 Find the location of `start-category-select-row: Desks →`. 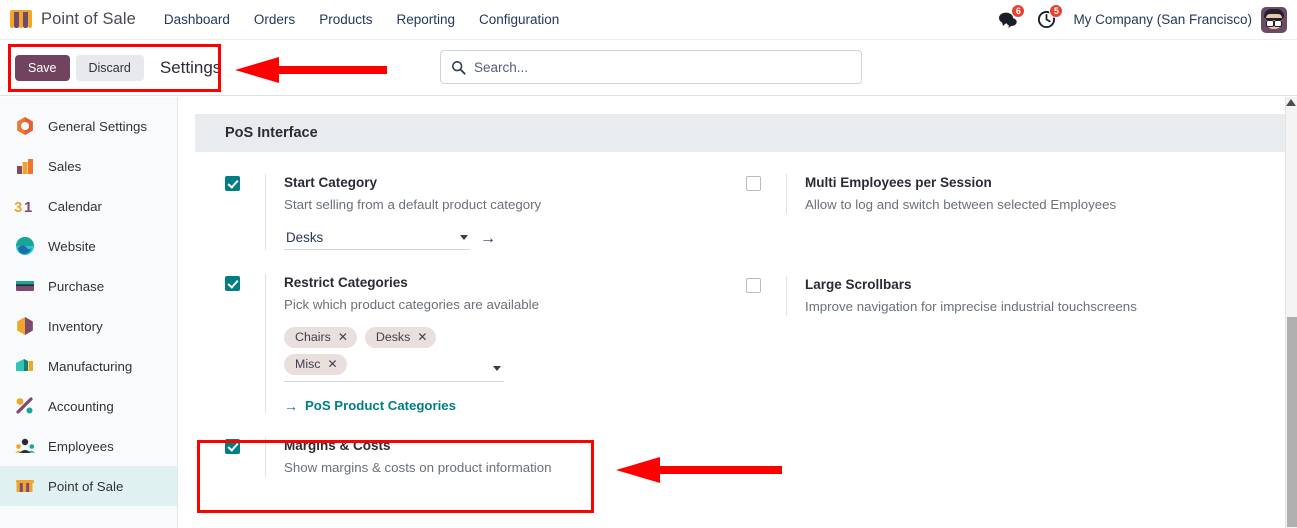

start-category-select-row: Desks → is located at coordinates (491, 239).